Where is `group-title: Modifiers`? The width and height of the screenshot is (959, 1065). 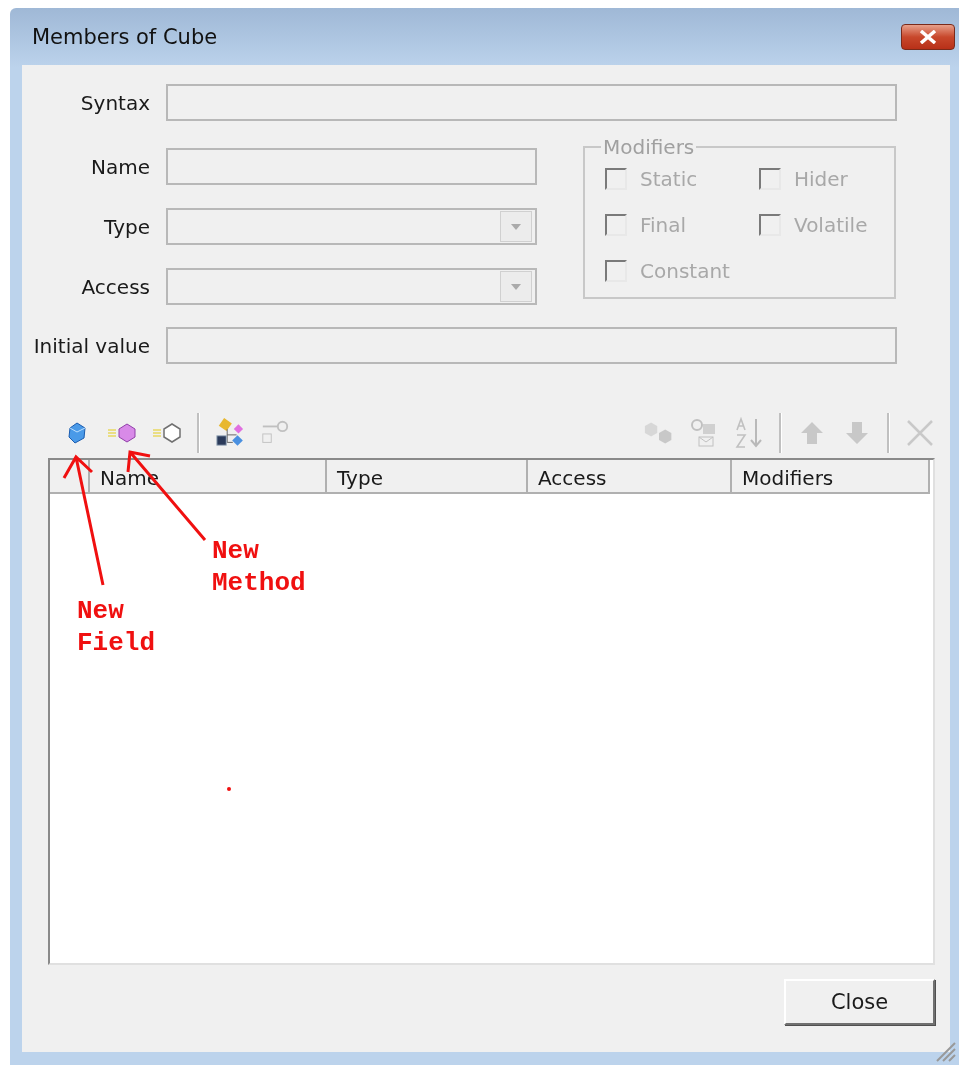
group-title: Modifiers is located at coordinates (649, 147).